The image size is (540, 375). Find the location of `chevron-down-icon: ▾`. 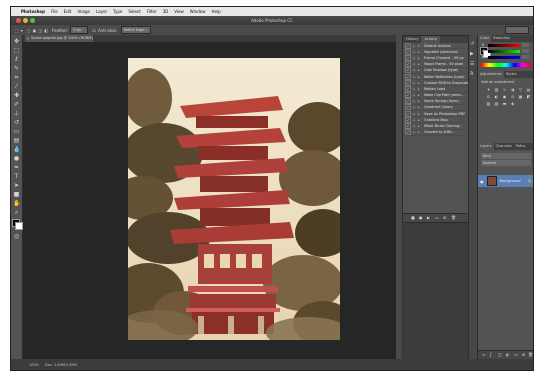

chevron-down-icon: ▾ is located at coordinates (420, 46).